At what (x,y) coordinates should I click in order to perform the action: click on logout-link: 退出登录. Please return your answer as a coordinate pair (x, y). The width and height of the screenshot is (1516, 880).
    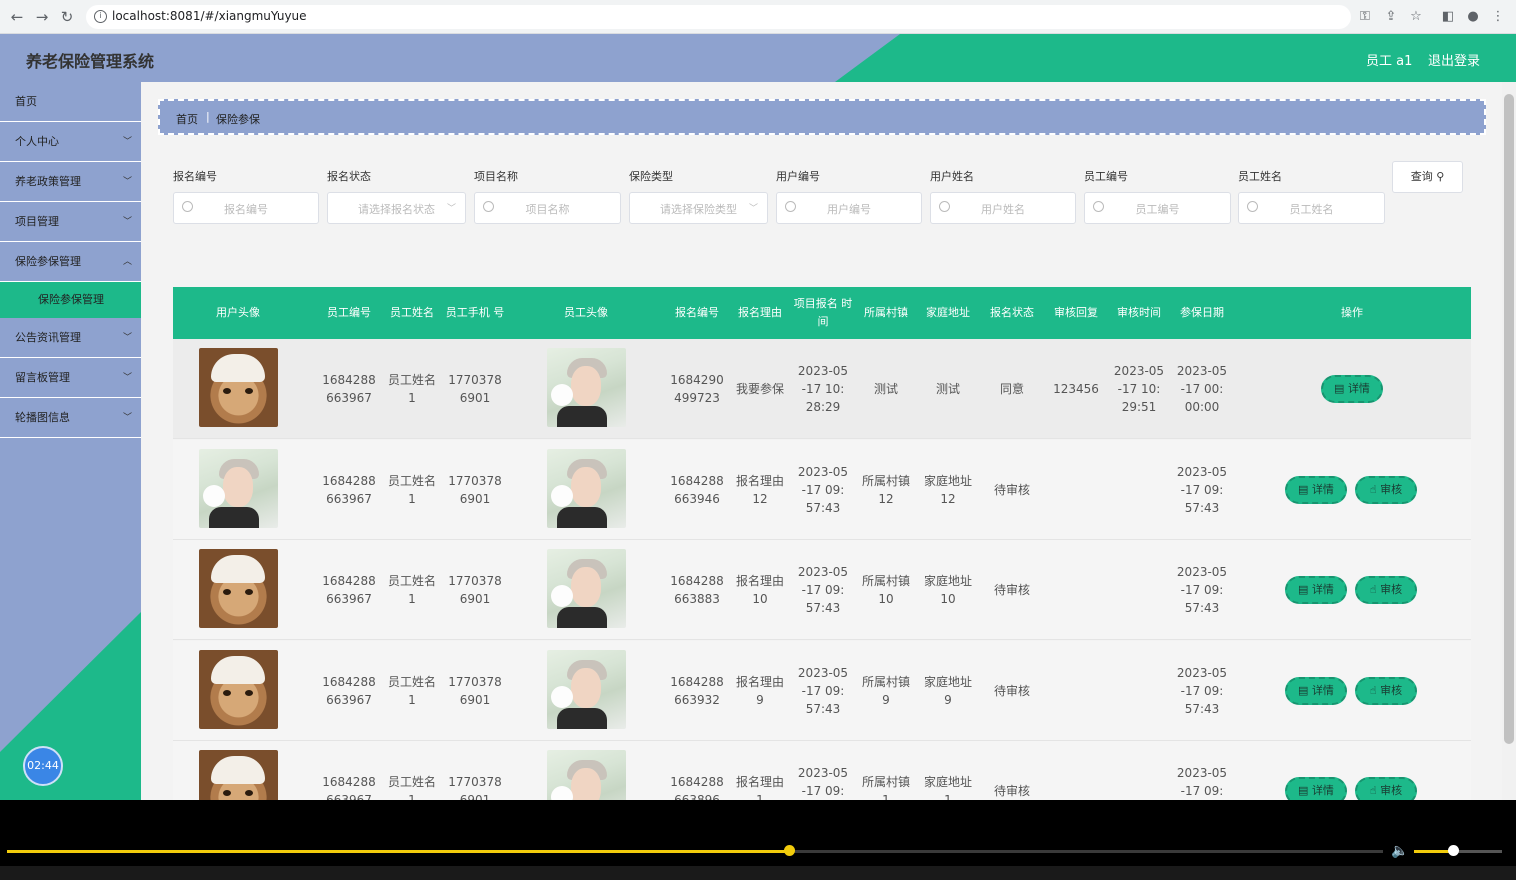
    Looking at the image, I should click on (1454, 59).